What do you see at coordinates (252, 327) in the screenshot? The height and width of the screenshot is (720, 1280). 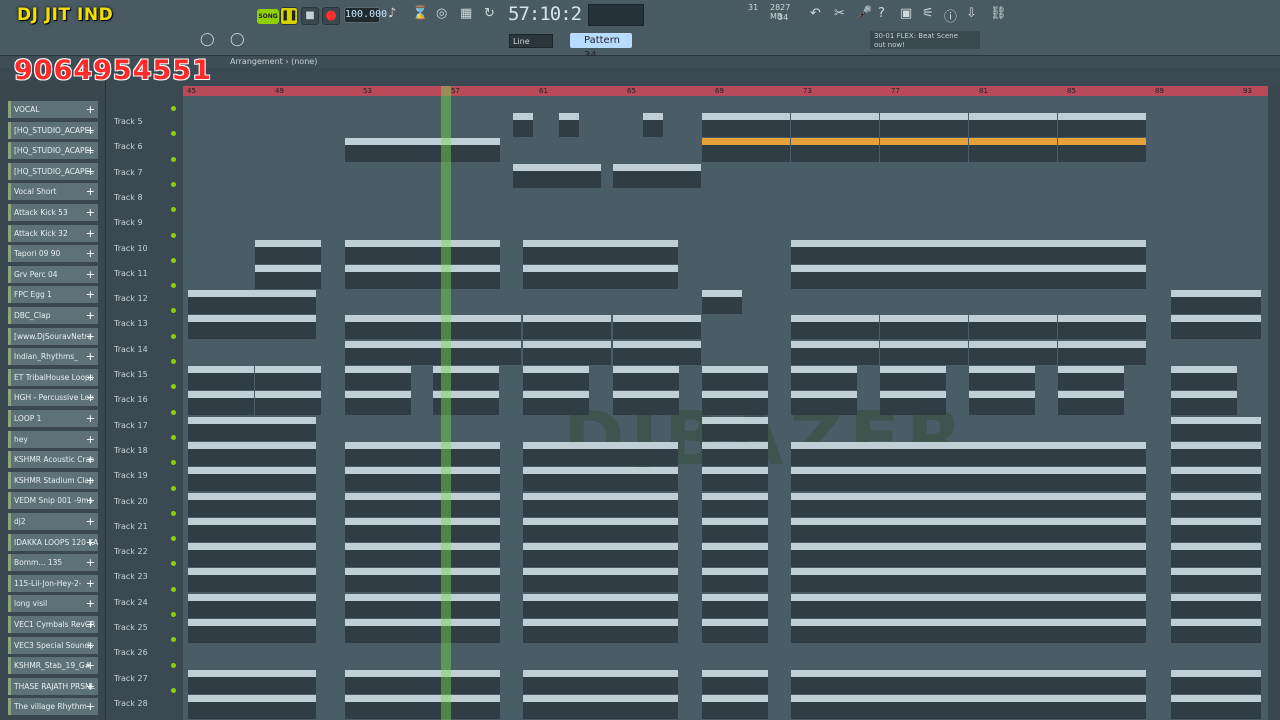 I see `playlist-clip: Pattern 16` at bounding box center [252, 327].